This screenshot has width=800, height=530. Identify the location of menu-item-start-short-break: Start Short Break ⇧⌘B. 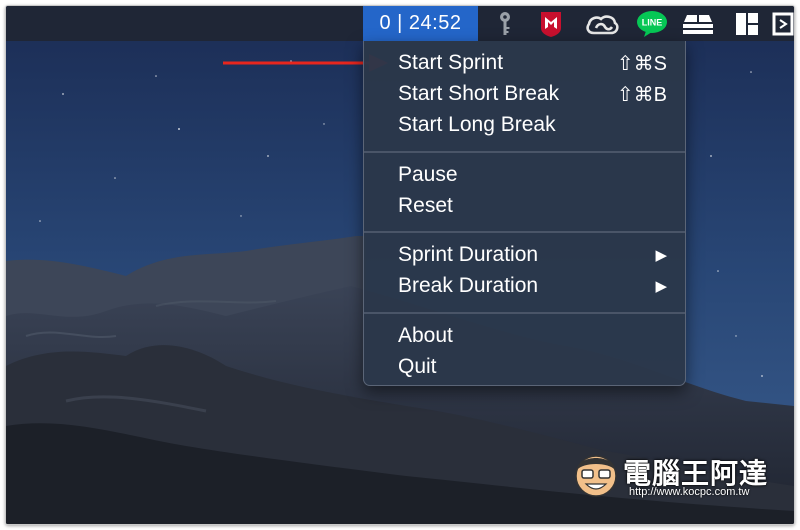
(532, 94).